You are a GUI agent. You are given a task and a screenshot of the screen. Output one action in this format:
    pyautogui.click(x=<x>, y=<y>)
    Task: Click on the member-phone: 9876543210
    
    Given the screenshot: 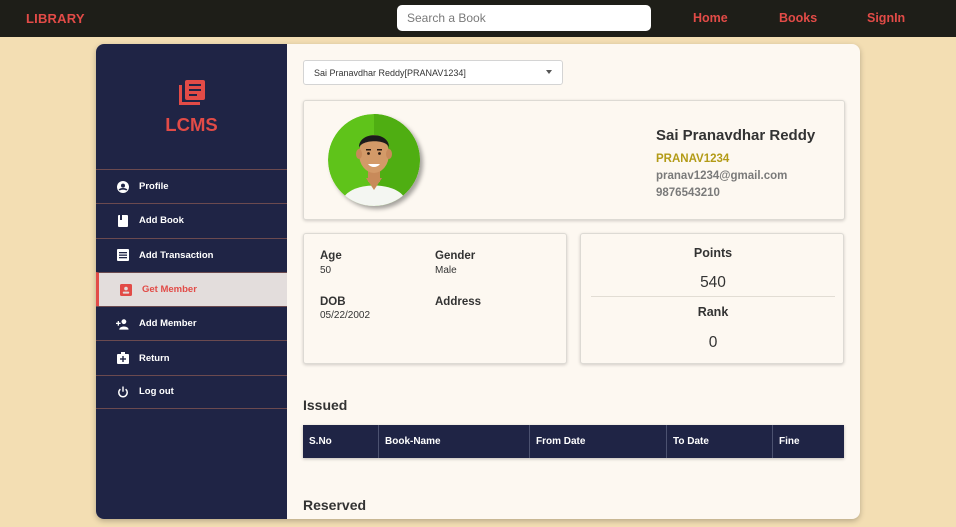 What is the action you would take?
    pyautogui.click(x=688, y=193)
    